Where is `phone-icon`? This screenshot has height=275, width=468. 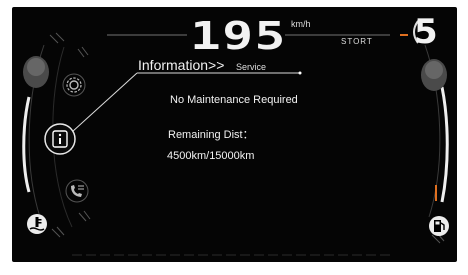 phone-icon is located at coordinates (77, 191).